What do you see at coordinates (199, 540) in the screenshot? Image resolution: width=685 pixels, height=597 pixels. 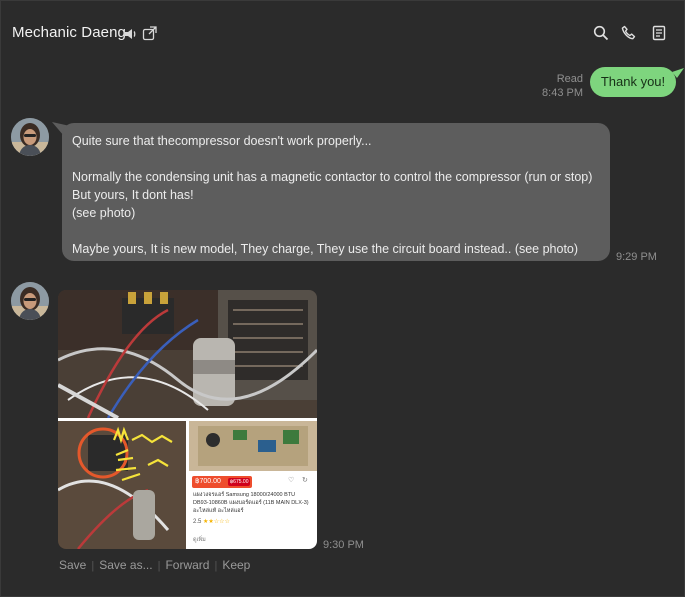 I see `listing-footer: ดูเพิ่ม` at bounding box center [199, 540].